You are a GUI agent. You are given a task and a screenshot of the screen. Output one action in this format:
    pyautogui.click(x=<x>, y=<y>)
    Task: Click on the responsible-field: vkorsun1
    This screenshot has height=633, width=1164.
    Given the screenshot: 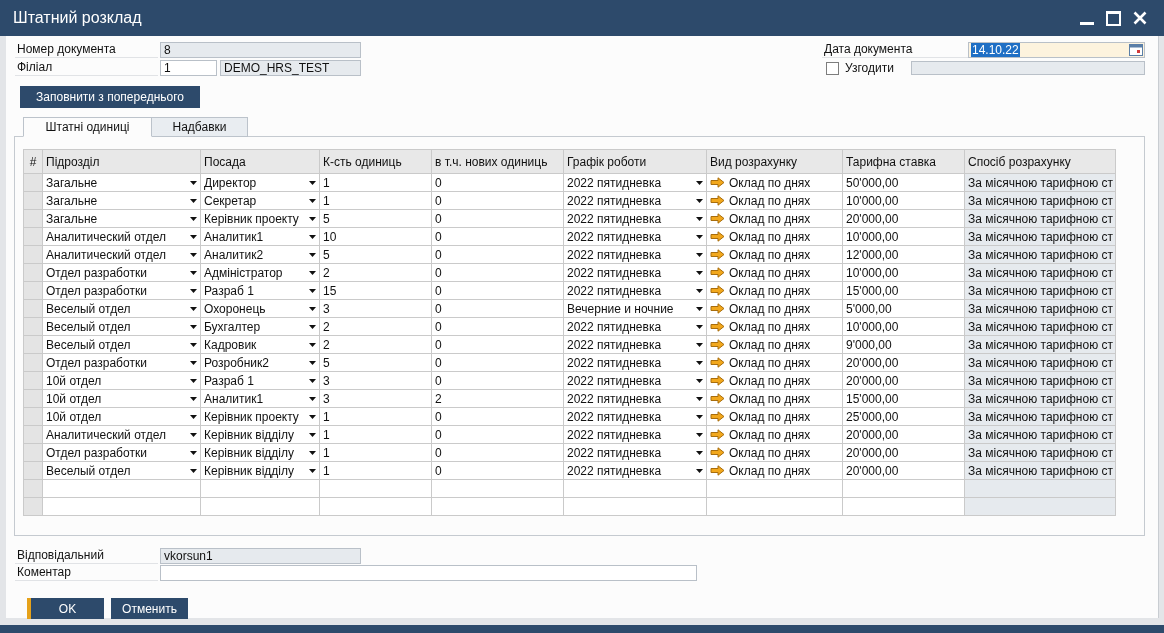 What is the action you would take?
    pyautogui.click(x=260, y=556)
    